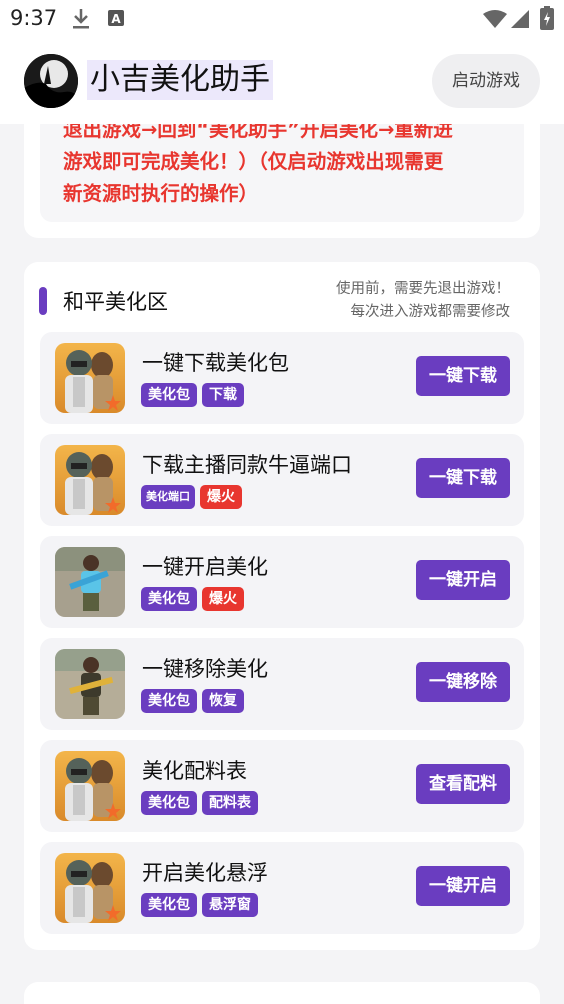 The width and height of the screenshot is (564, 1004). I want to click on font-a-icon: A, so click(116, 18).